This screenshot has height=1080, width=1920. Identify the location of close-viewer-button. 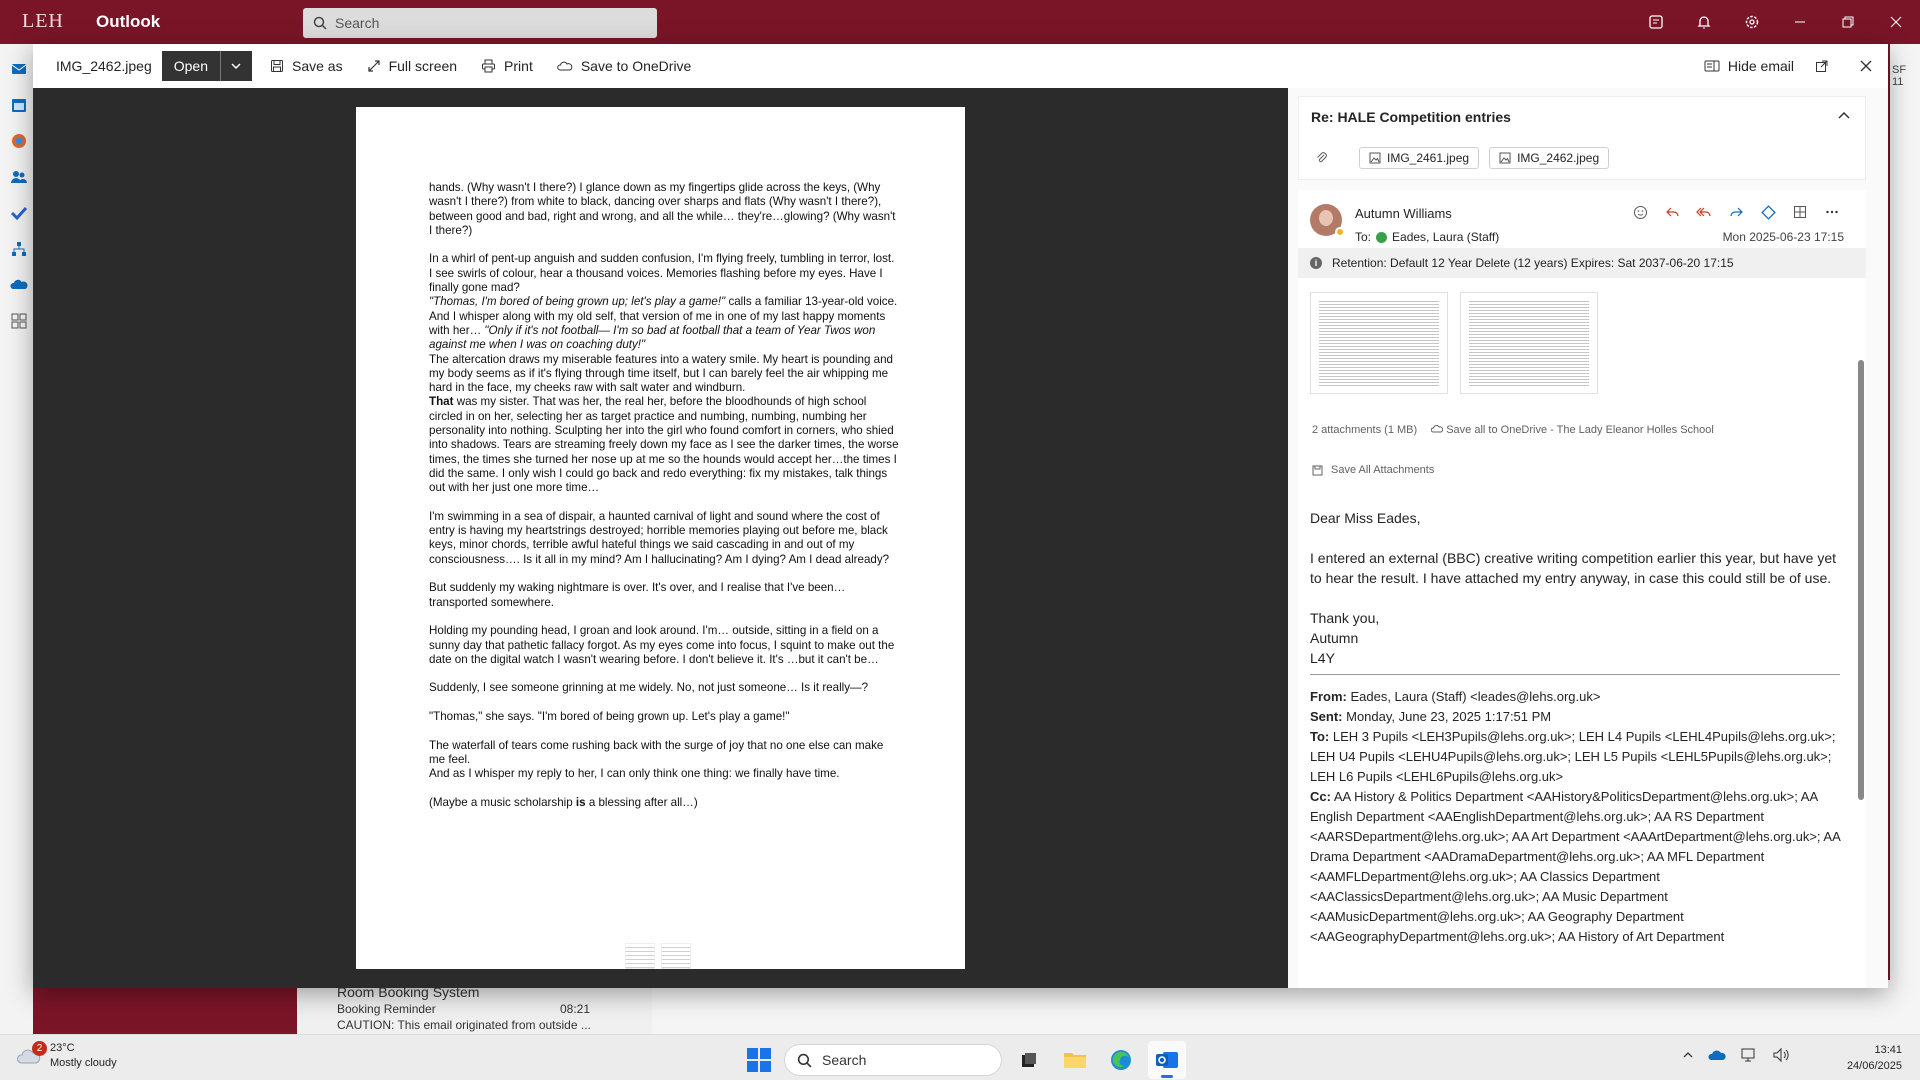
(1866, 66).